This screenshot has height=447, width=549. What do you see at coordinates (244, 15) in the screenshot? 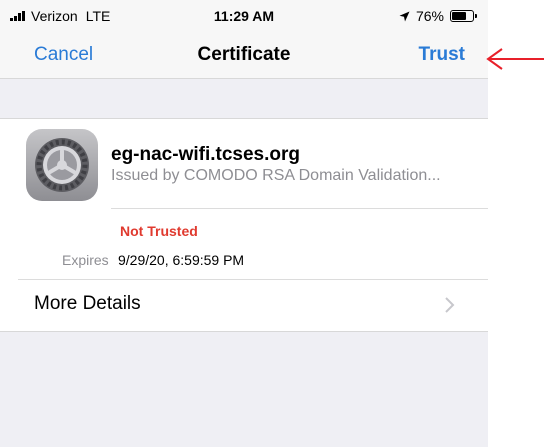
I see `status-bar: Verizon LTE 11:29 AM 76%` at bounding box center [244, 15].